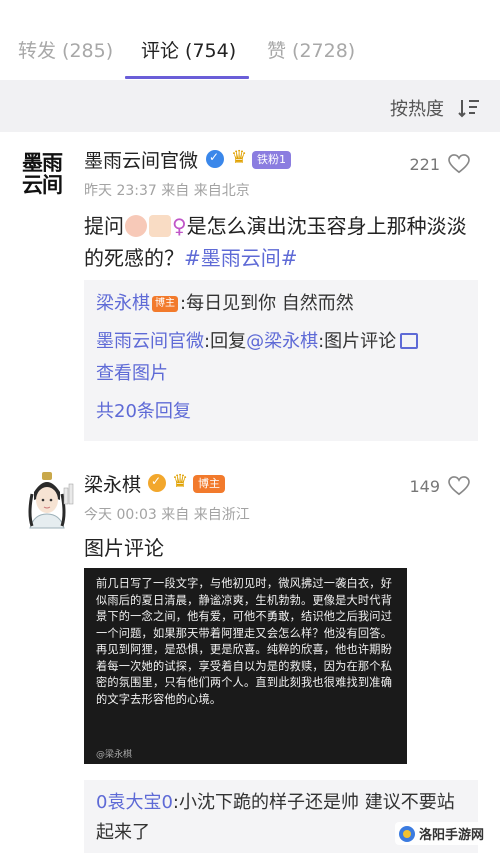 This screenshot has width=500, height=853. Describe the element at coordinates (267, 303) in the screenshot. I see `reply-text: :每日见到你 自然而然` at that location.